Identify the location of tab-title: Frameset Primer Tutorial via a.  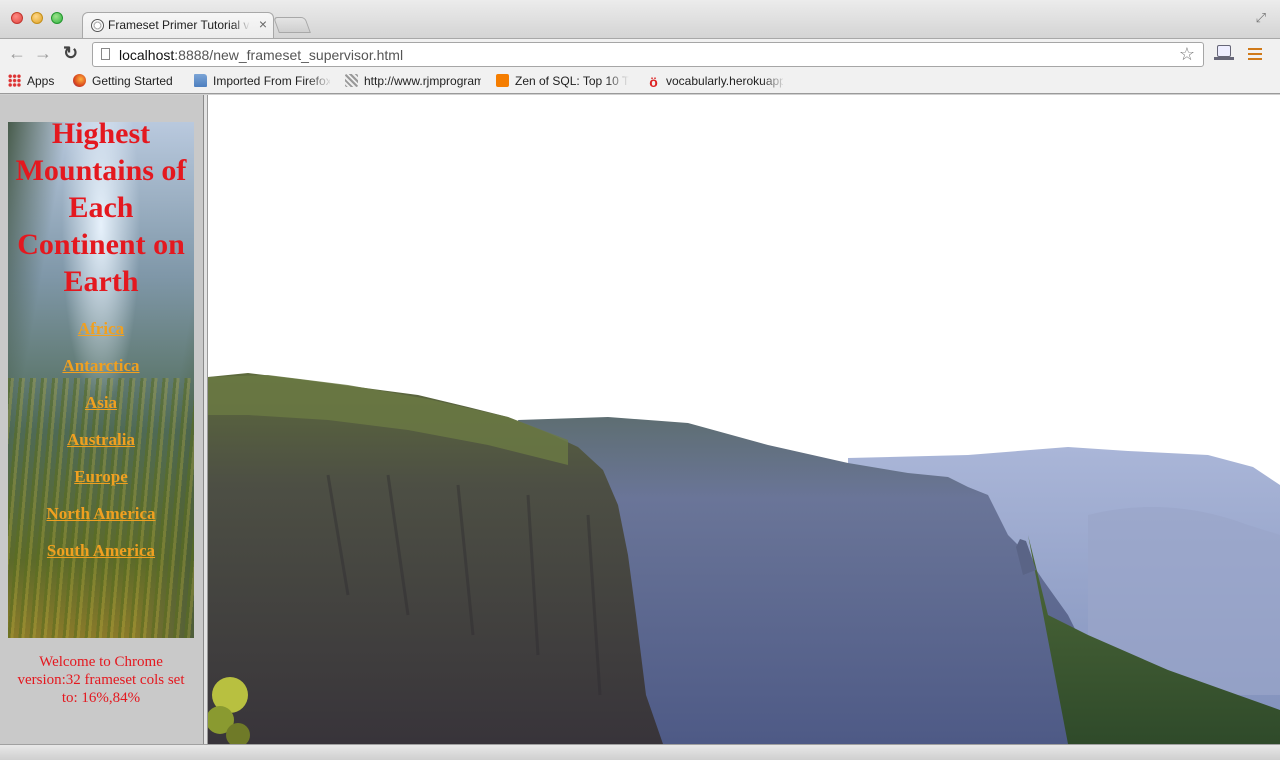
(179, 25).